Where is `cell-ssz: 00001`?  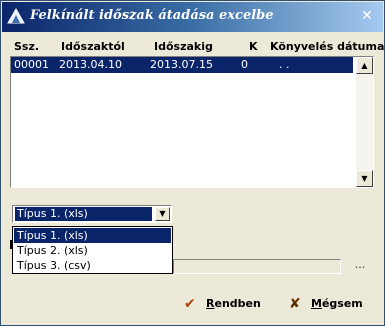
cell-ssz: 00001 is located at coordinates (31, 64).